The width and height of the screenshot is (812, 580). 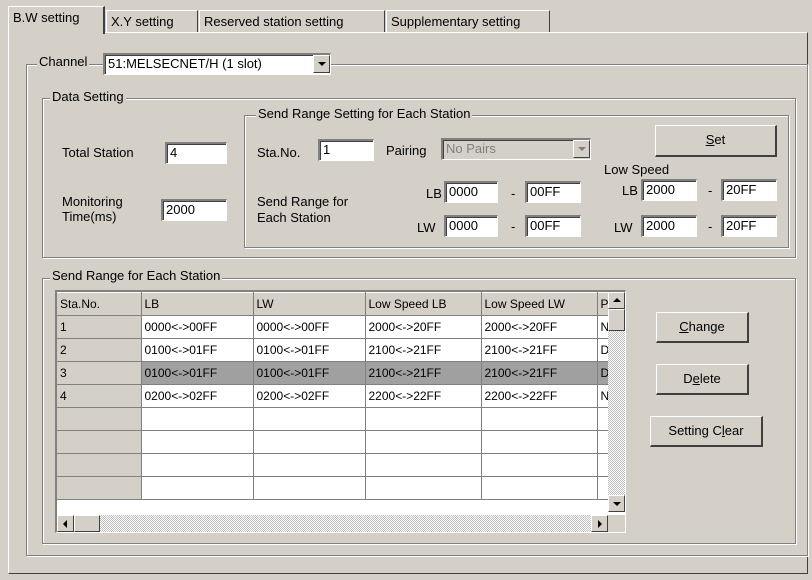 What do you see at coordinates (623, 227) in the screenshot?
I see `low-speed-lw-label: LW` at bounding box center [623, 227].